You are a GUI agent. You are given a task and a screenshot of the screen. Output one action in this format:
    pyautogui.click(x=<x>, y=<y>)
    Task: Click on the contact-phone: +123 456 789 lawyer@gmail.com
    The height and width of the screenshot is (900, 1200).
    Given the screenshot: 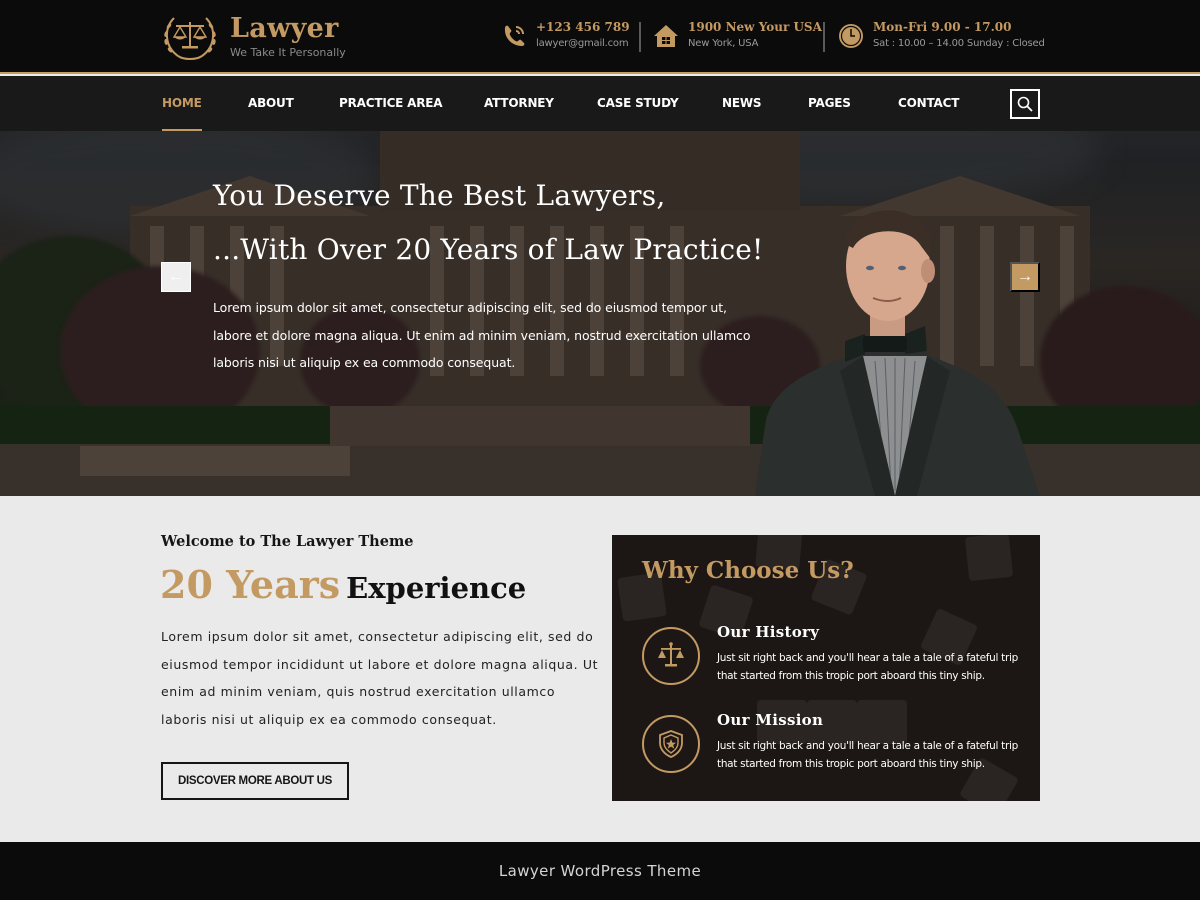 What is the action you would take?
    pyautogui.click(x=565, y=35)
    